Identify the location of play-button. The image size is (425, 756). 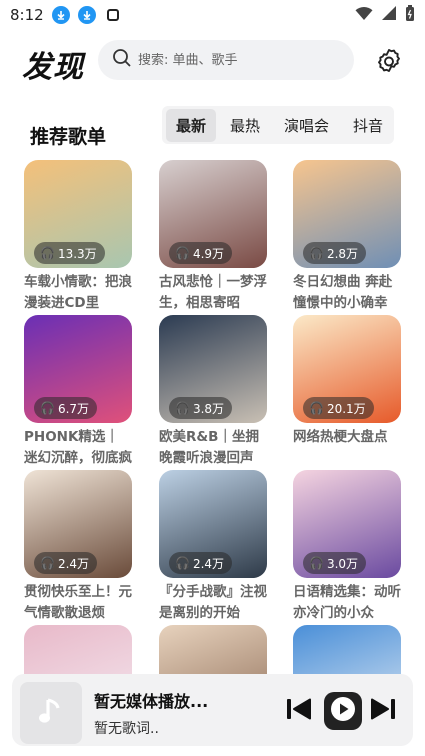
(343, 711).